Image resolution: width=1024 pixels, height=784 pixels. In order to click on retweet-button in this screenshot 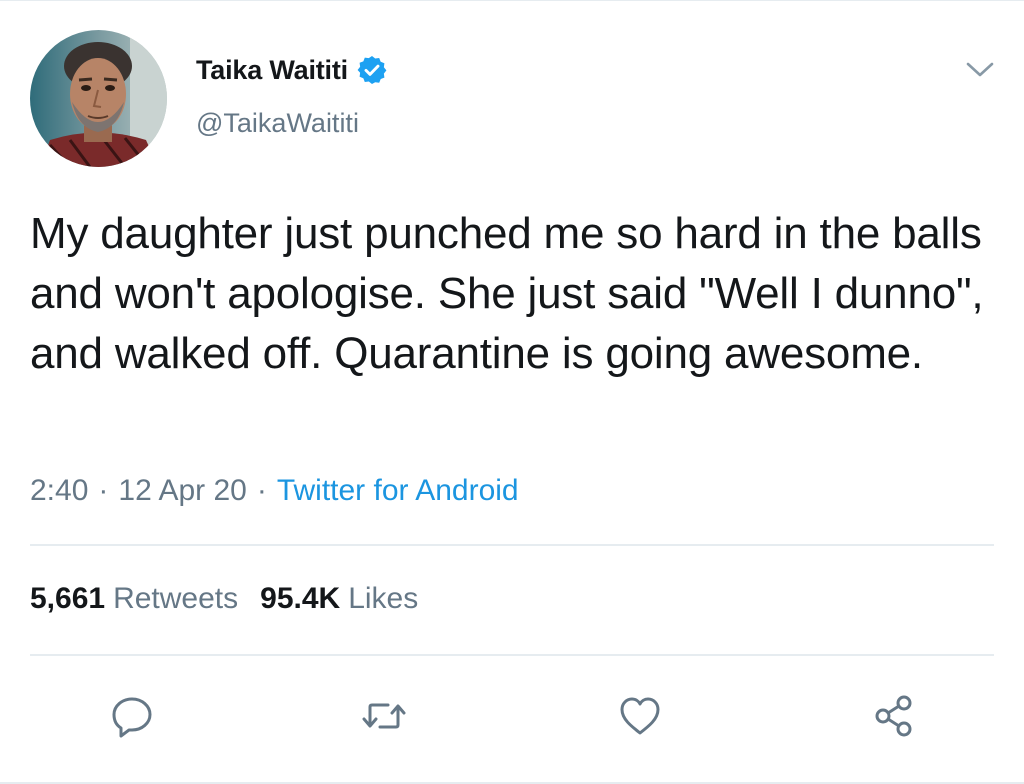, I will do `click(384, 718)`.